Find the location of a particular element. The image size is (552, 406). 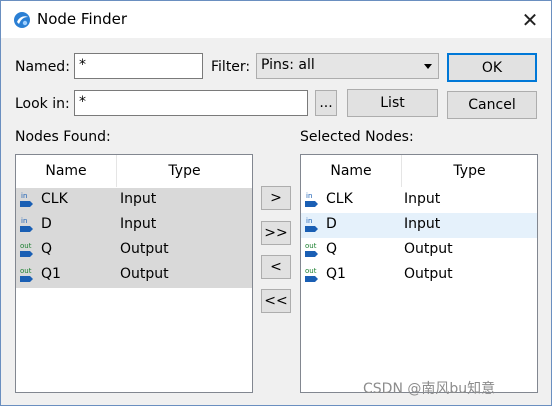

filter-select-value: Pins: all is located at coordinates (288, 65).